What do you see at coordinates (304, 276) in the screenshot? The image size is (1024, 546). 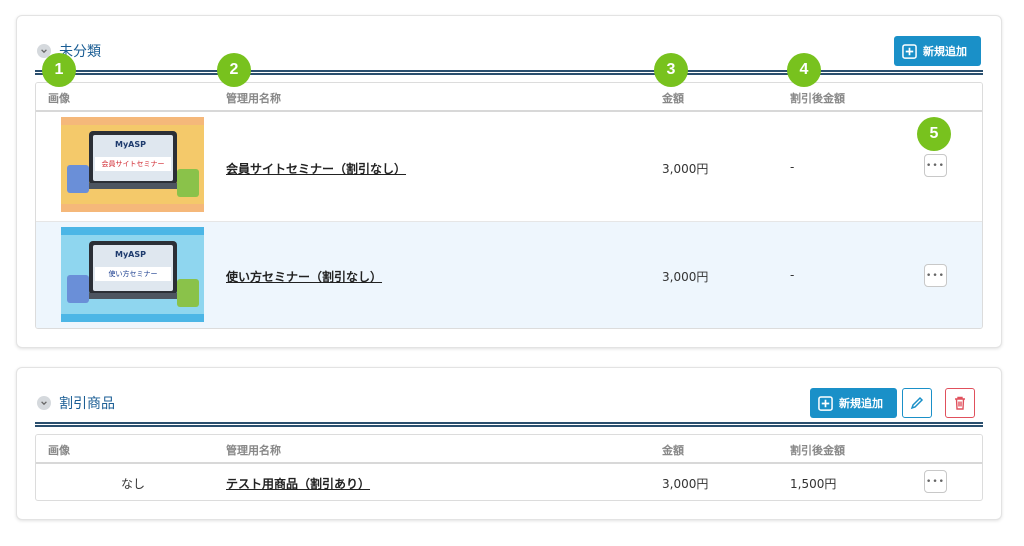 I see `product-name-link: 使い方セミナー（割引なし）` at bounding box center [304, 276].